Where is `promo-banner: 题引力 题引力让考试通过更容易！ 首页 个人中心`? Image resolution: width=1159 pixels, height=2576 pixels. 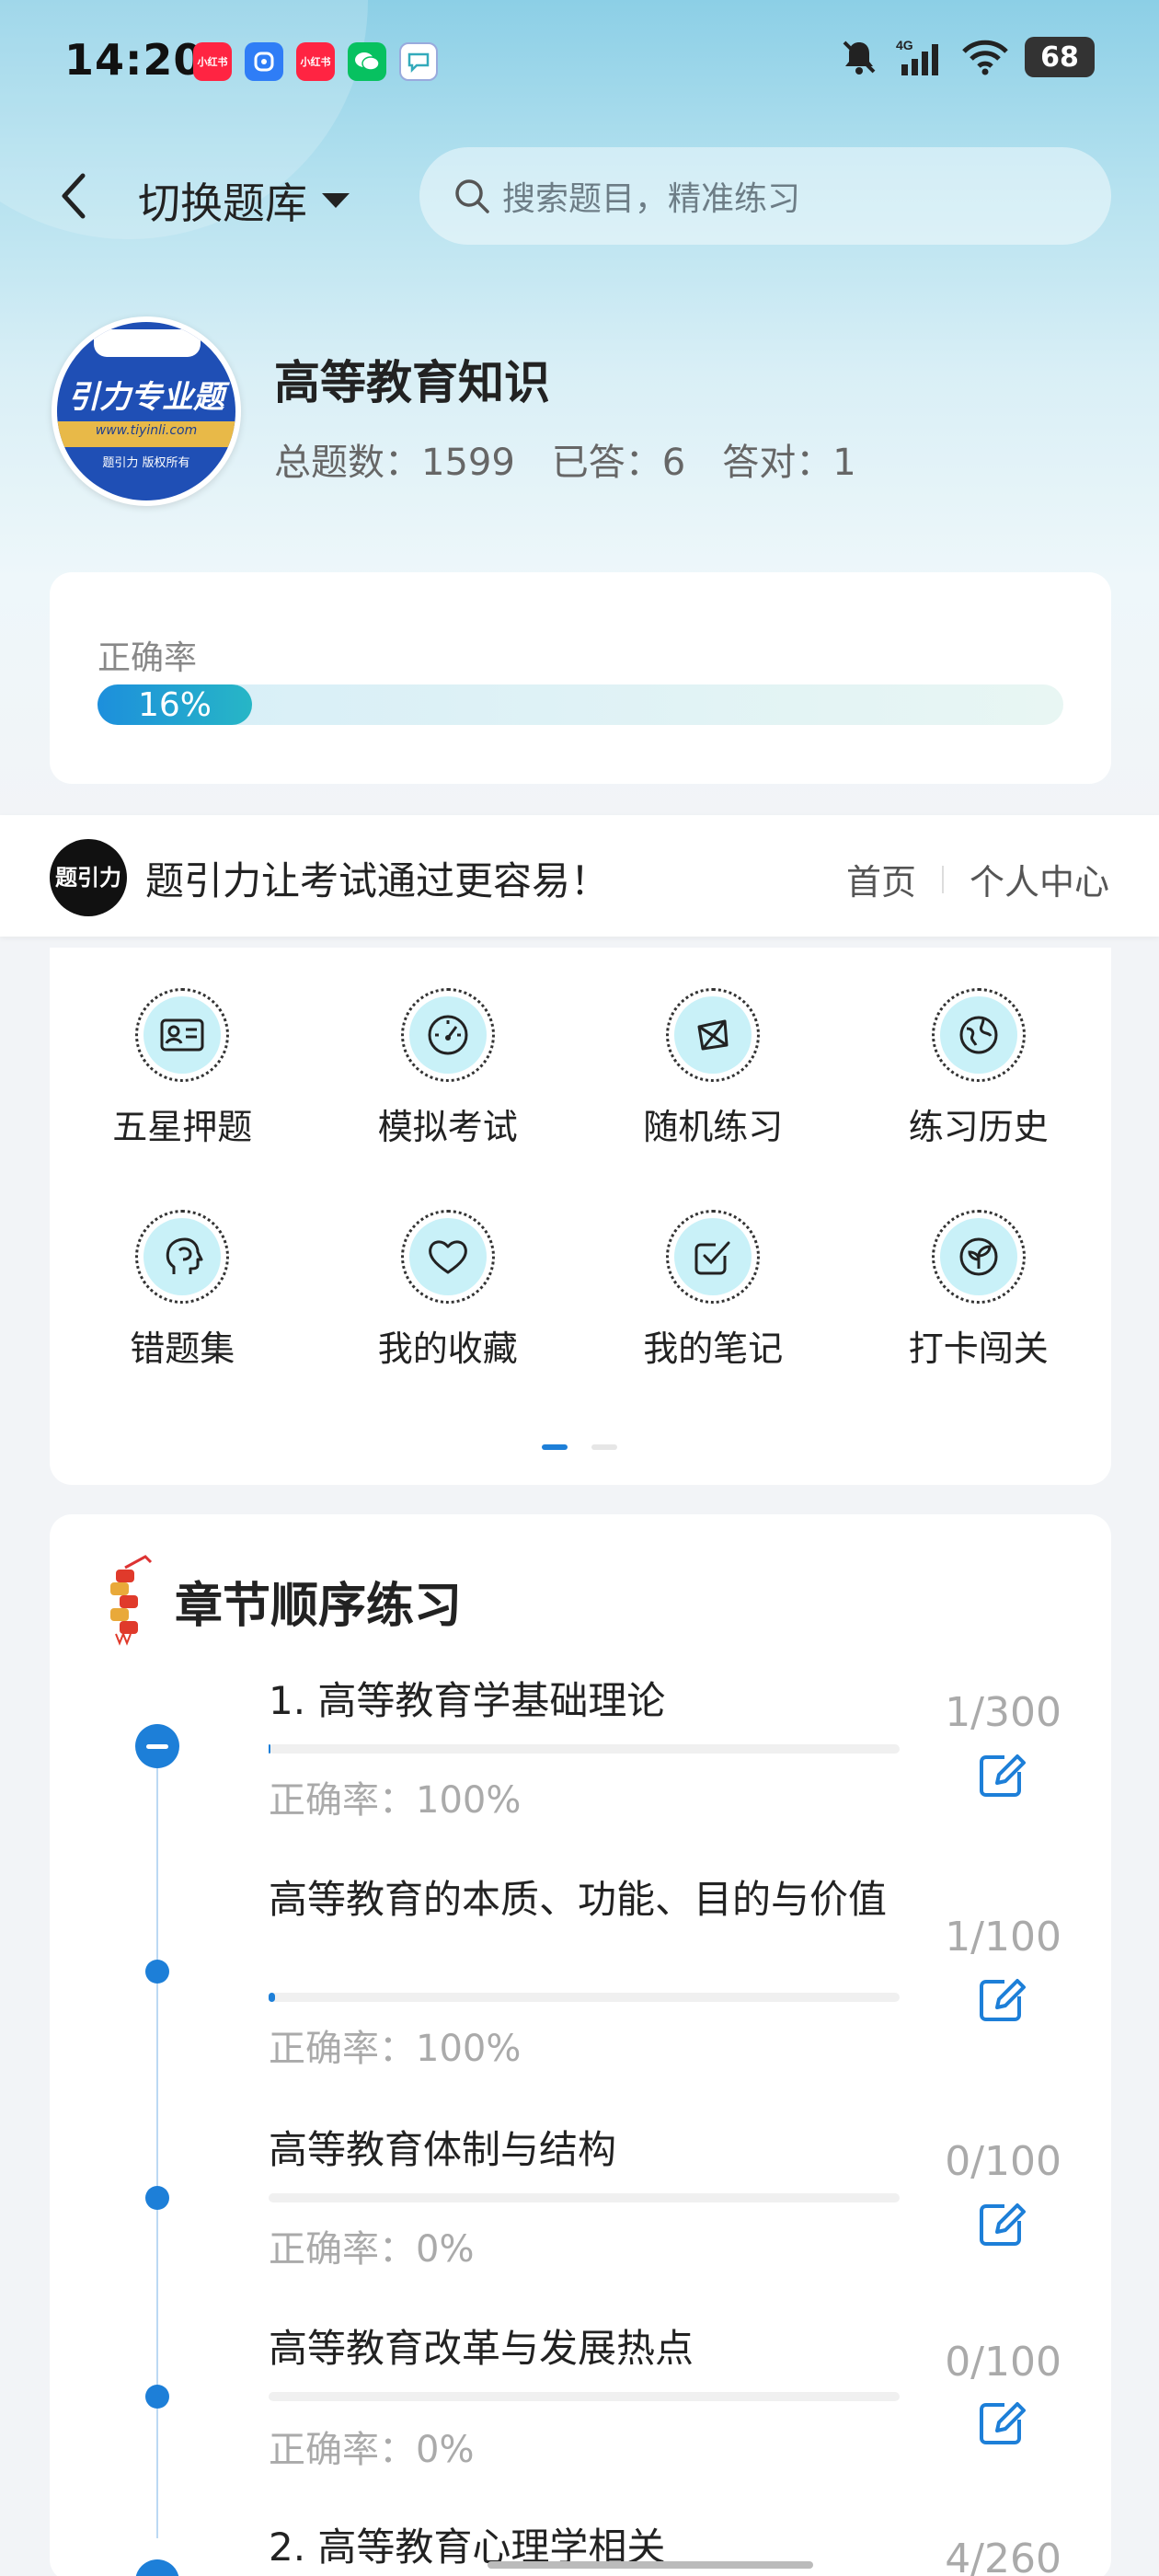 promo-banner: 题引力 题引力让考试通过更容易！ 首页 个人中心 is located at coordinates (579, 876).